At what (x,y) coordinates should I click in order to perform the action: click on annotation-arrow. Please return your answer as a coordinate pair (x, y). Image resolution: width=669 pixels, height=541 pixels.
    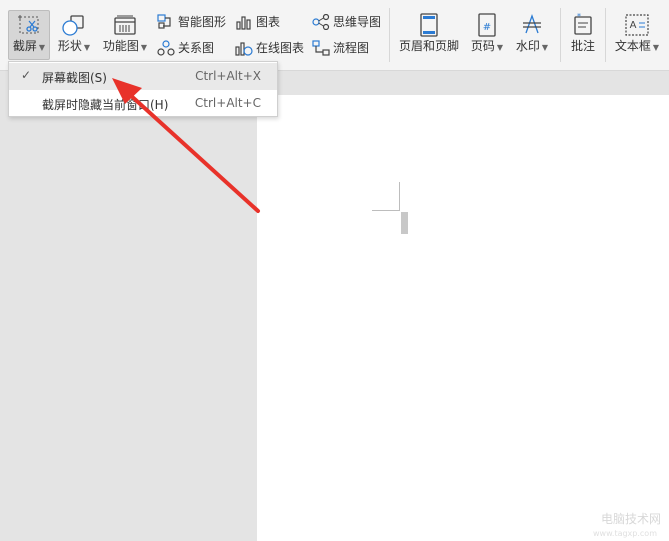
    Looking at the image, I should click on (186, 145).